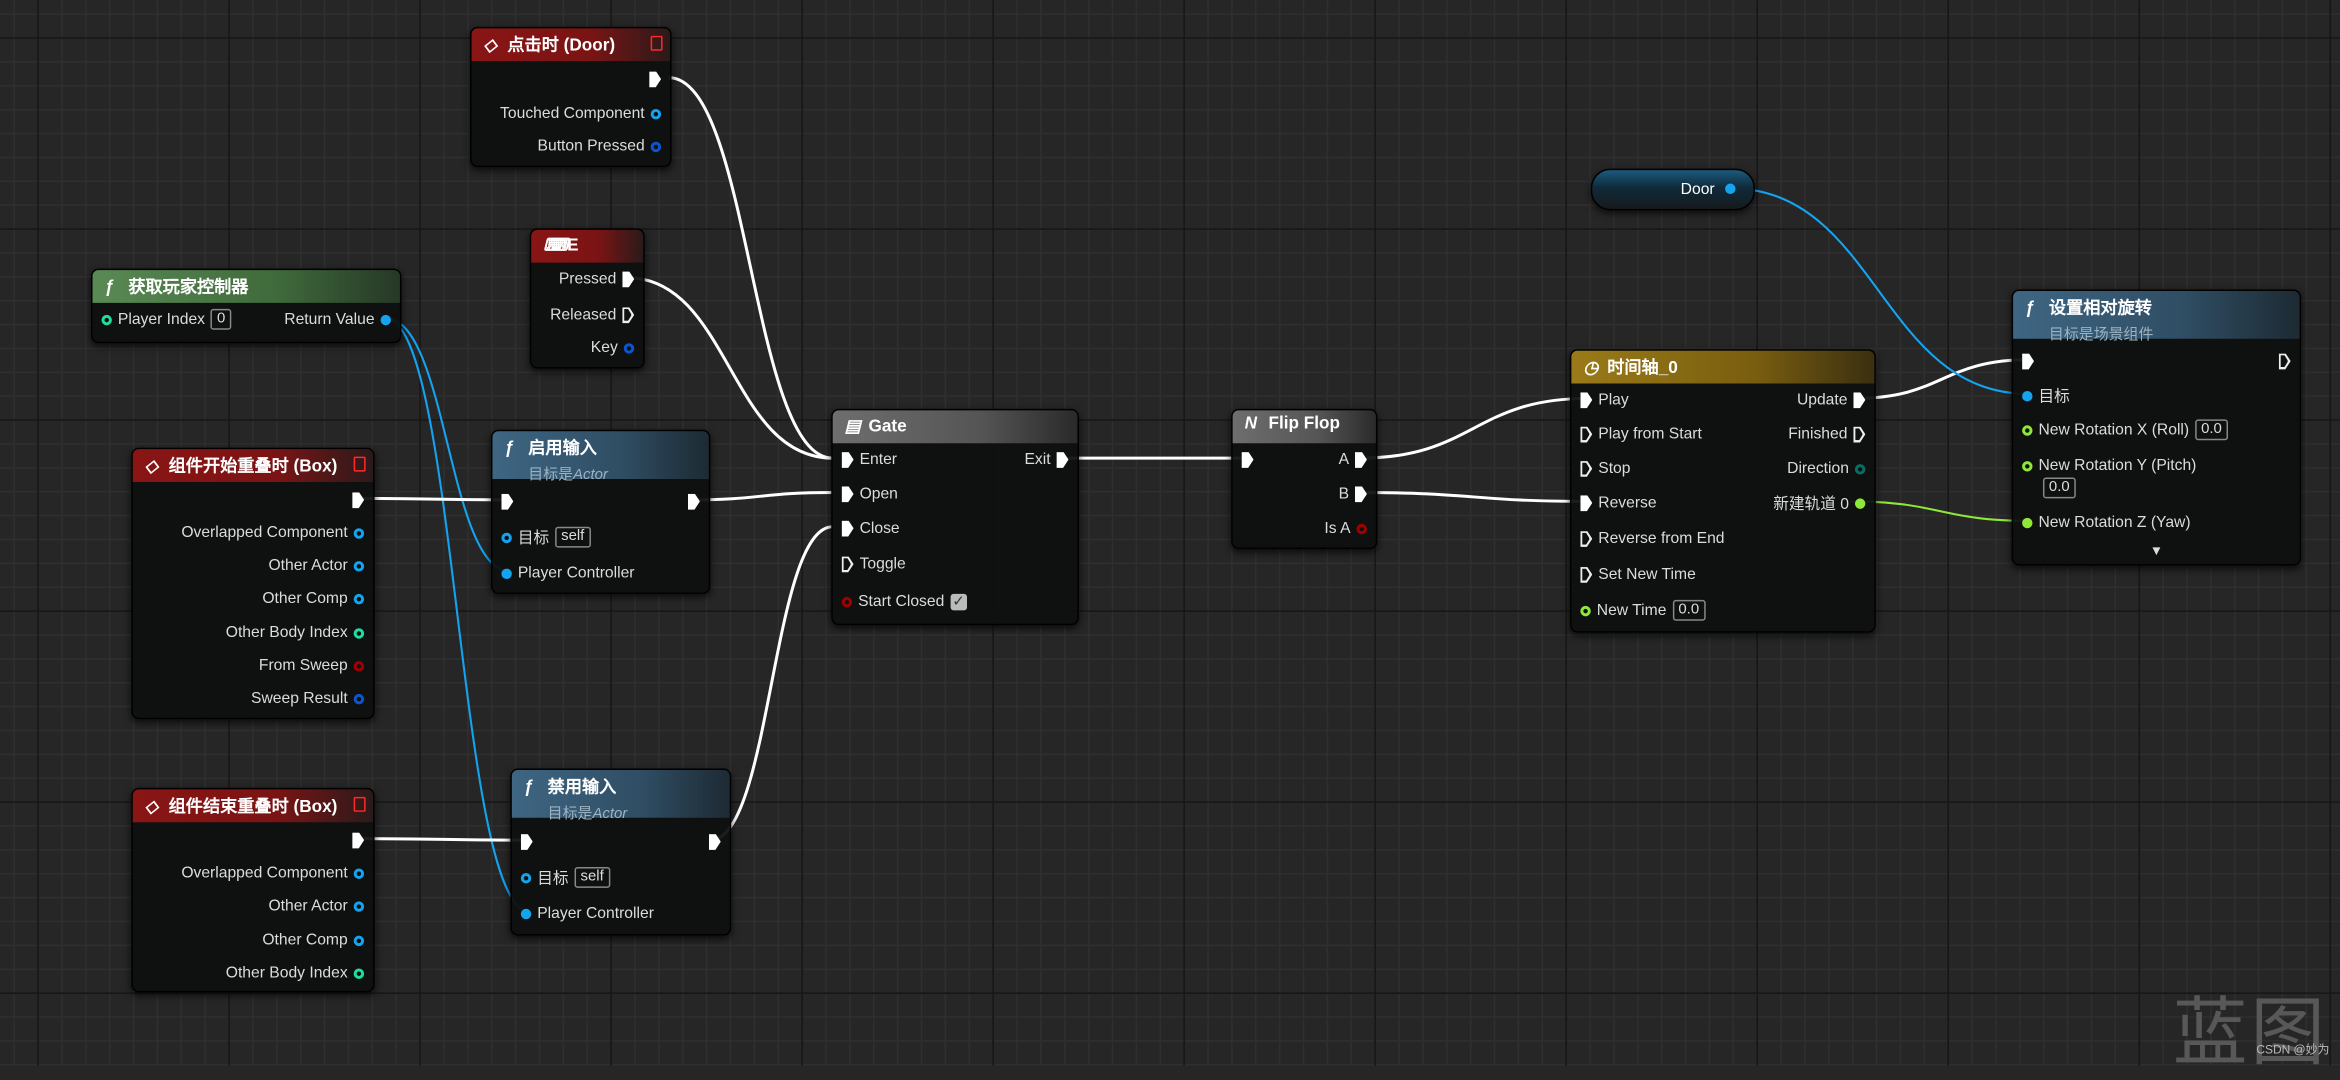  Describe the element at coordinates (597, 279) in the screenshot. I see `pin-pressed-out: Pressed` at that location.